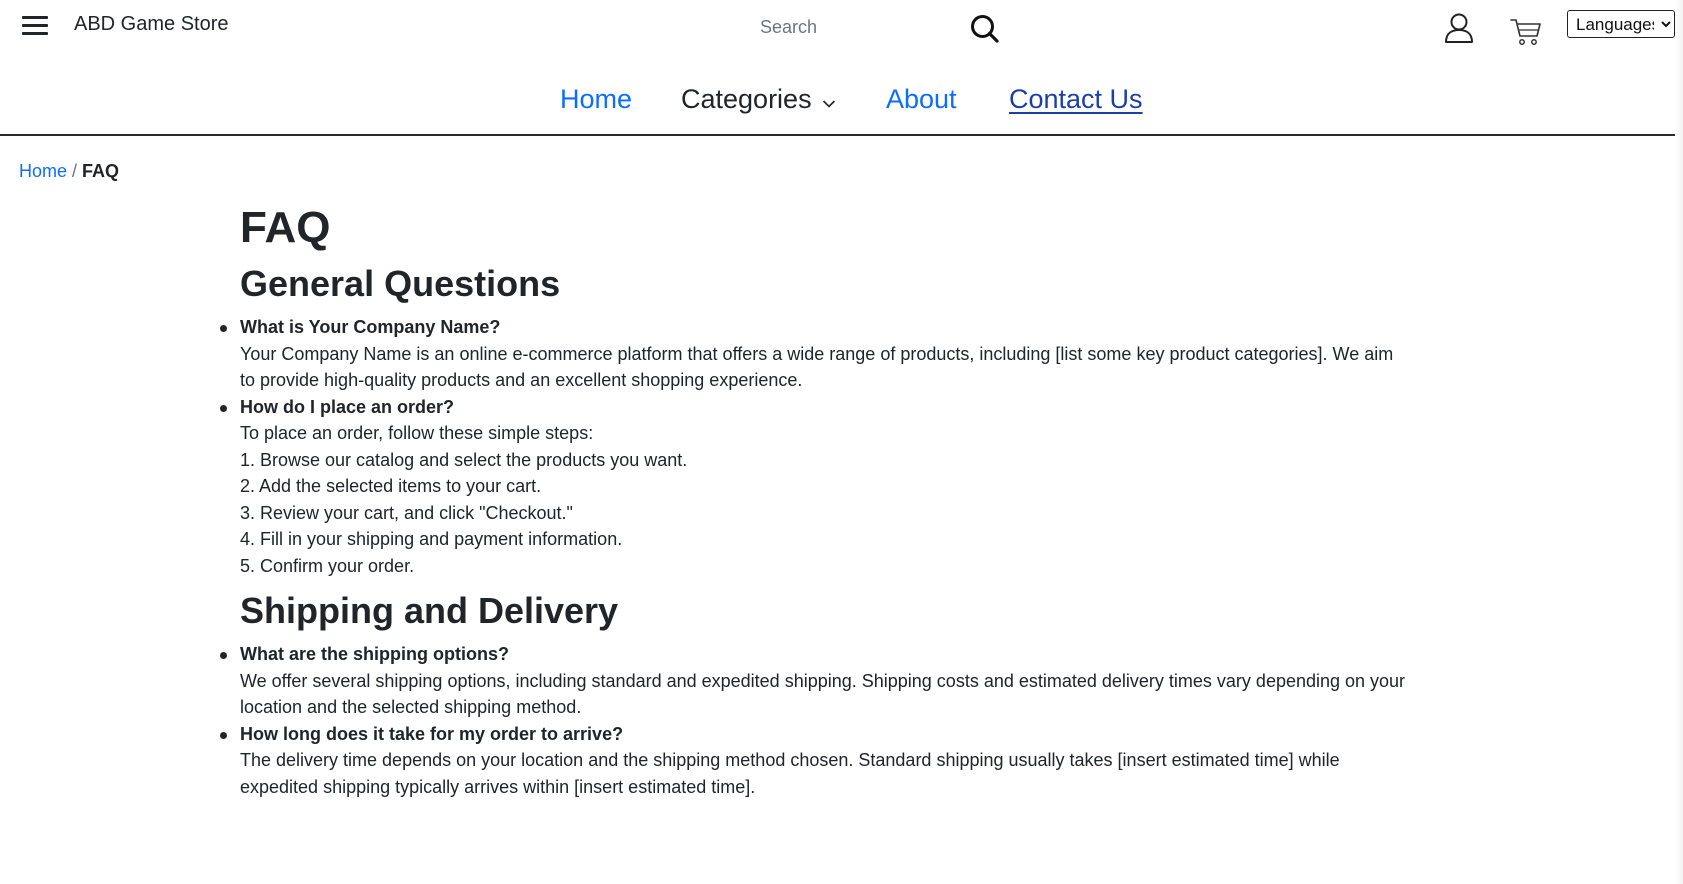 The image size is (1683, 884). Describe the element at coordinates (43, 171) in the screenshot. I see `breadcrumb-home-link: Home` at that location.